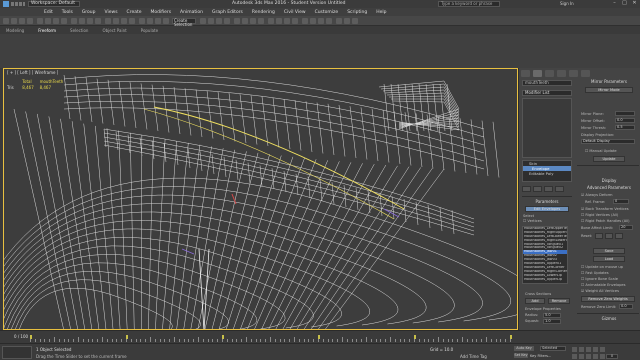  Describe the element at coordinates (89, 12) in the screenshot. I see `menu-item-group: Group` at that location.